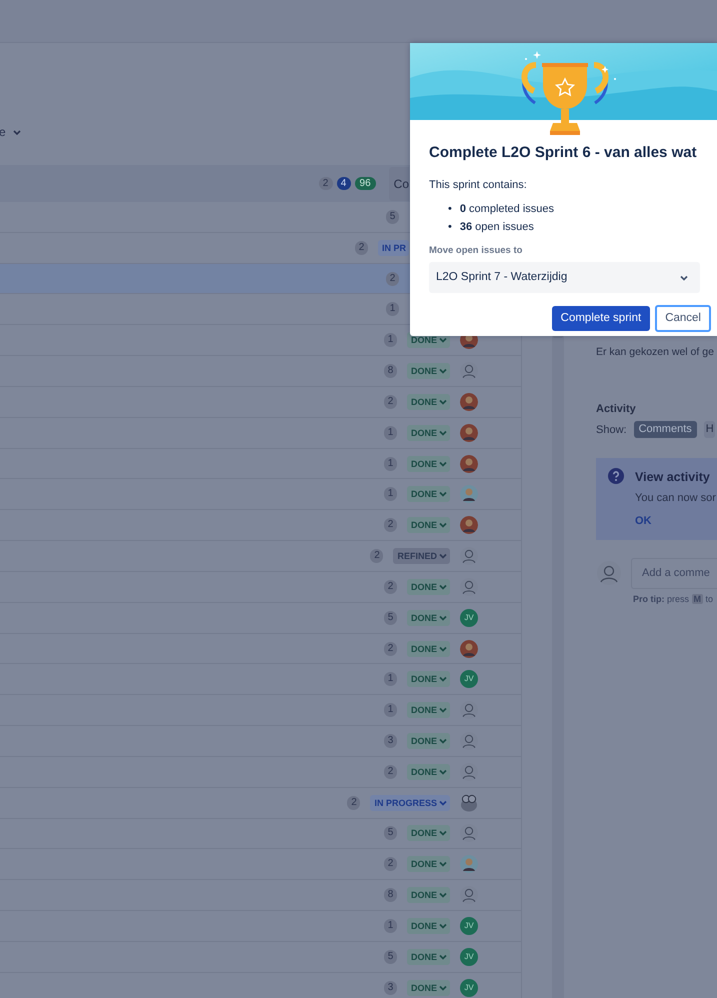 The width and height of the screenshot is (717, 998). Describe the element at coordinates (260, 741) in the screenshot. I see `issue-row: 3 DONE` at that location.